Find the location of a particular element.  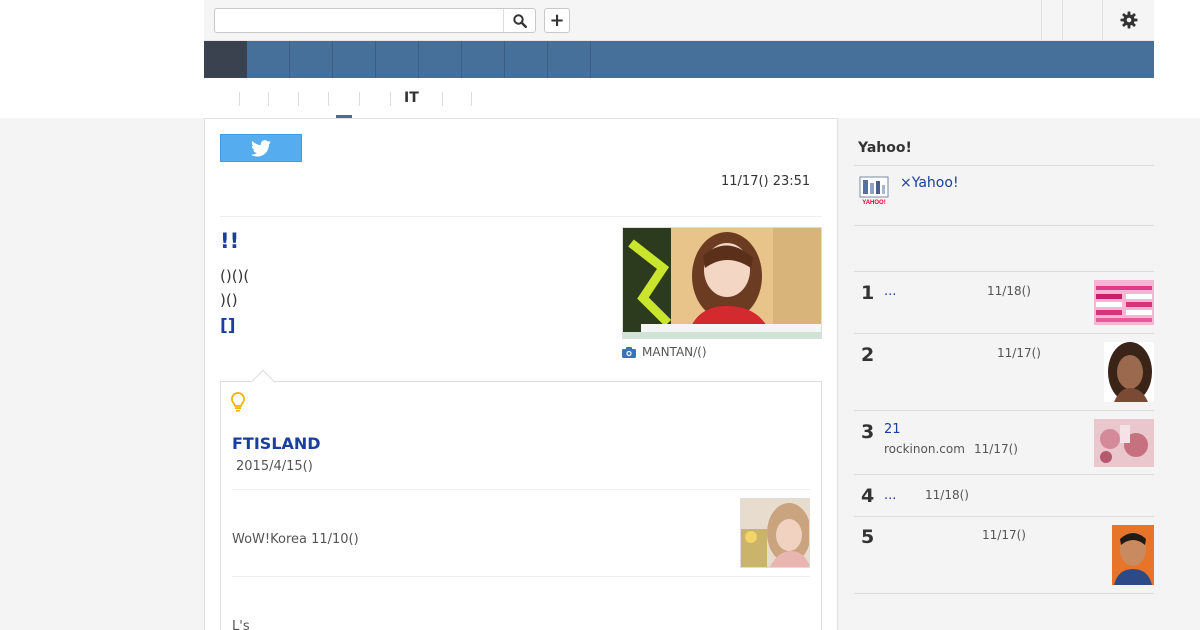

sidebar-promo-link: ×Yahoo! is located at coordinates (929, 183).